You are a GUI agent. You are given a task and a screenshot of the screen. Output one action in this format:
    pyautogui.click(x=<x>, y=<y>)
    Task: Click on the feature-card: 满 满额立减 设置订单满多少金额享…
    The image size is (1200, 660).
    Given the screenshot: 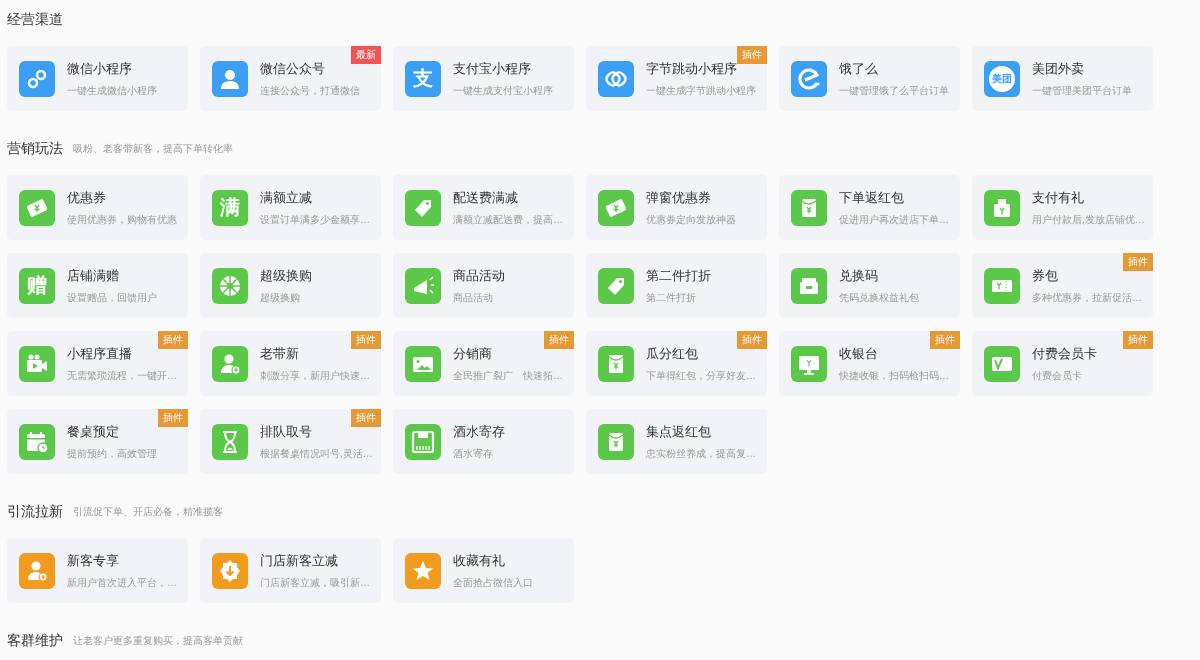 What is the action you would take?
    pyautogui.click(x=290, y=207)
    